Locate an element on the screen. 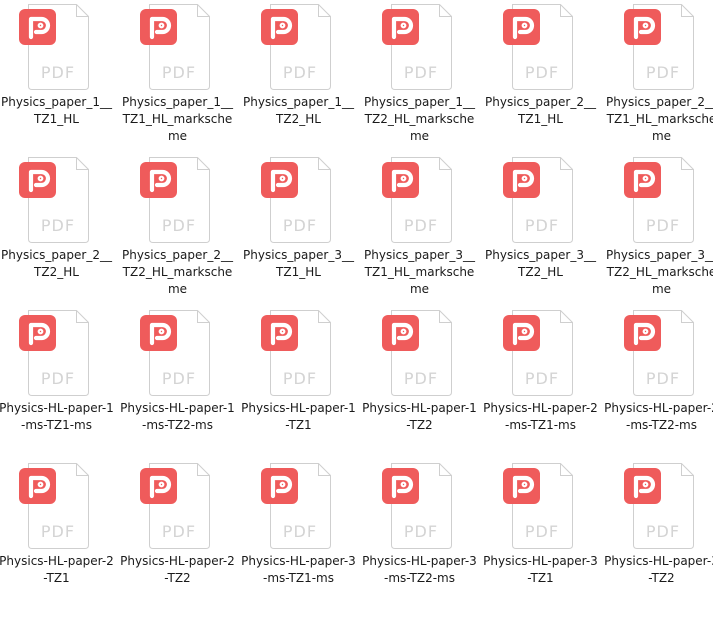  file-item: PDF Physics-HL-paper-2-TZ2 is located at coordinates (177, 537).